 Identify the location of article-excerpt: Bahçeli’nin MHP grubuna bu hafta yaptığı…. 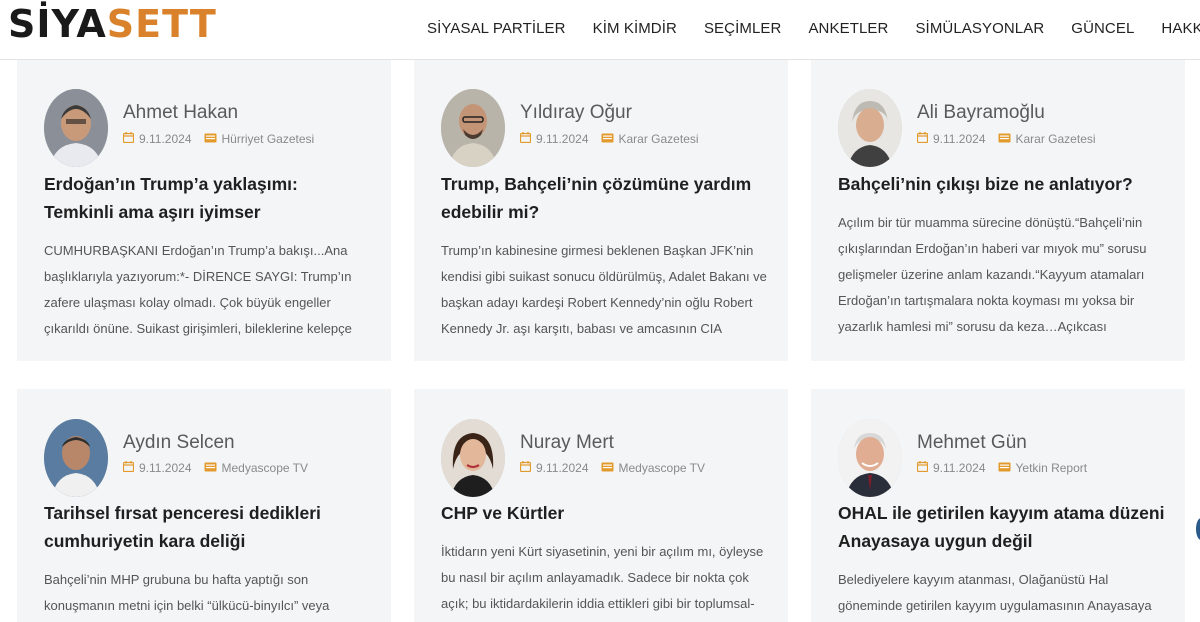
(187, 592).